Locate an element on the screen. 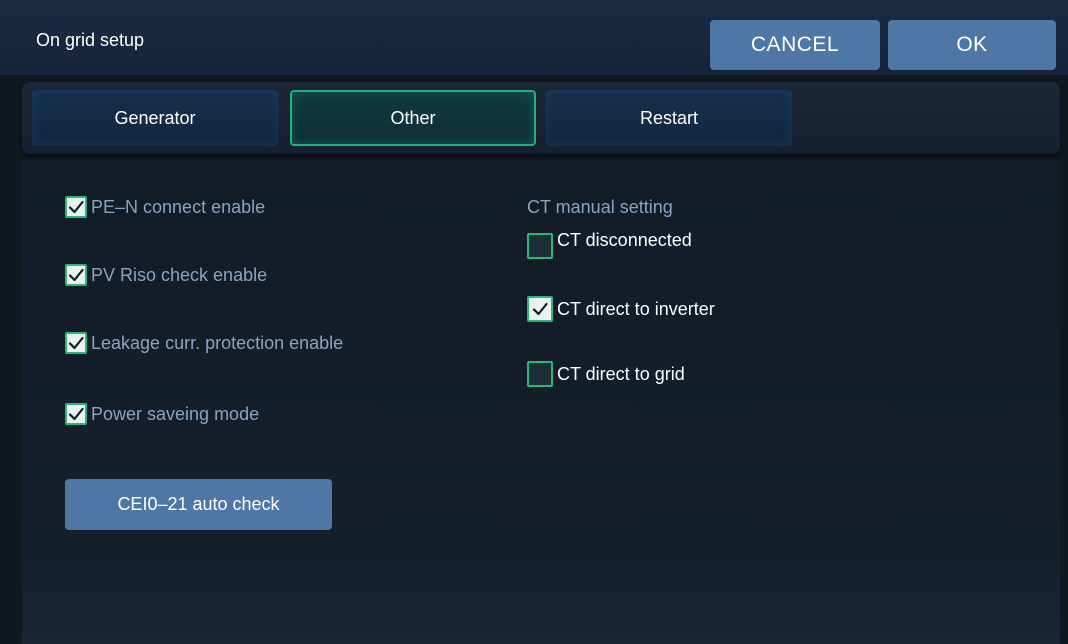 The width and height of the screenshot is (1068, 644). pv-riso-check-label: PV Riso check enable is located at coordinates (179, 274).